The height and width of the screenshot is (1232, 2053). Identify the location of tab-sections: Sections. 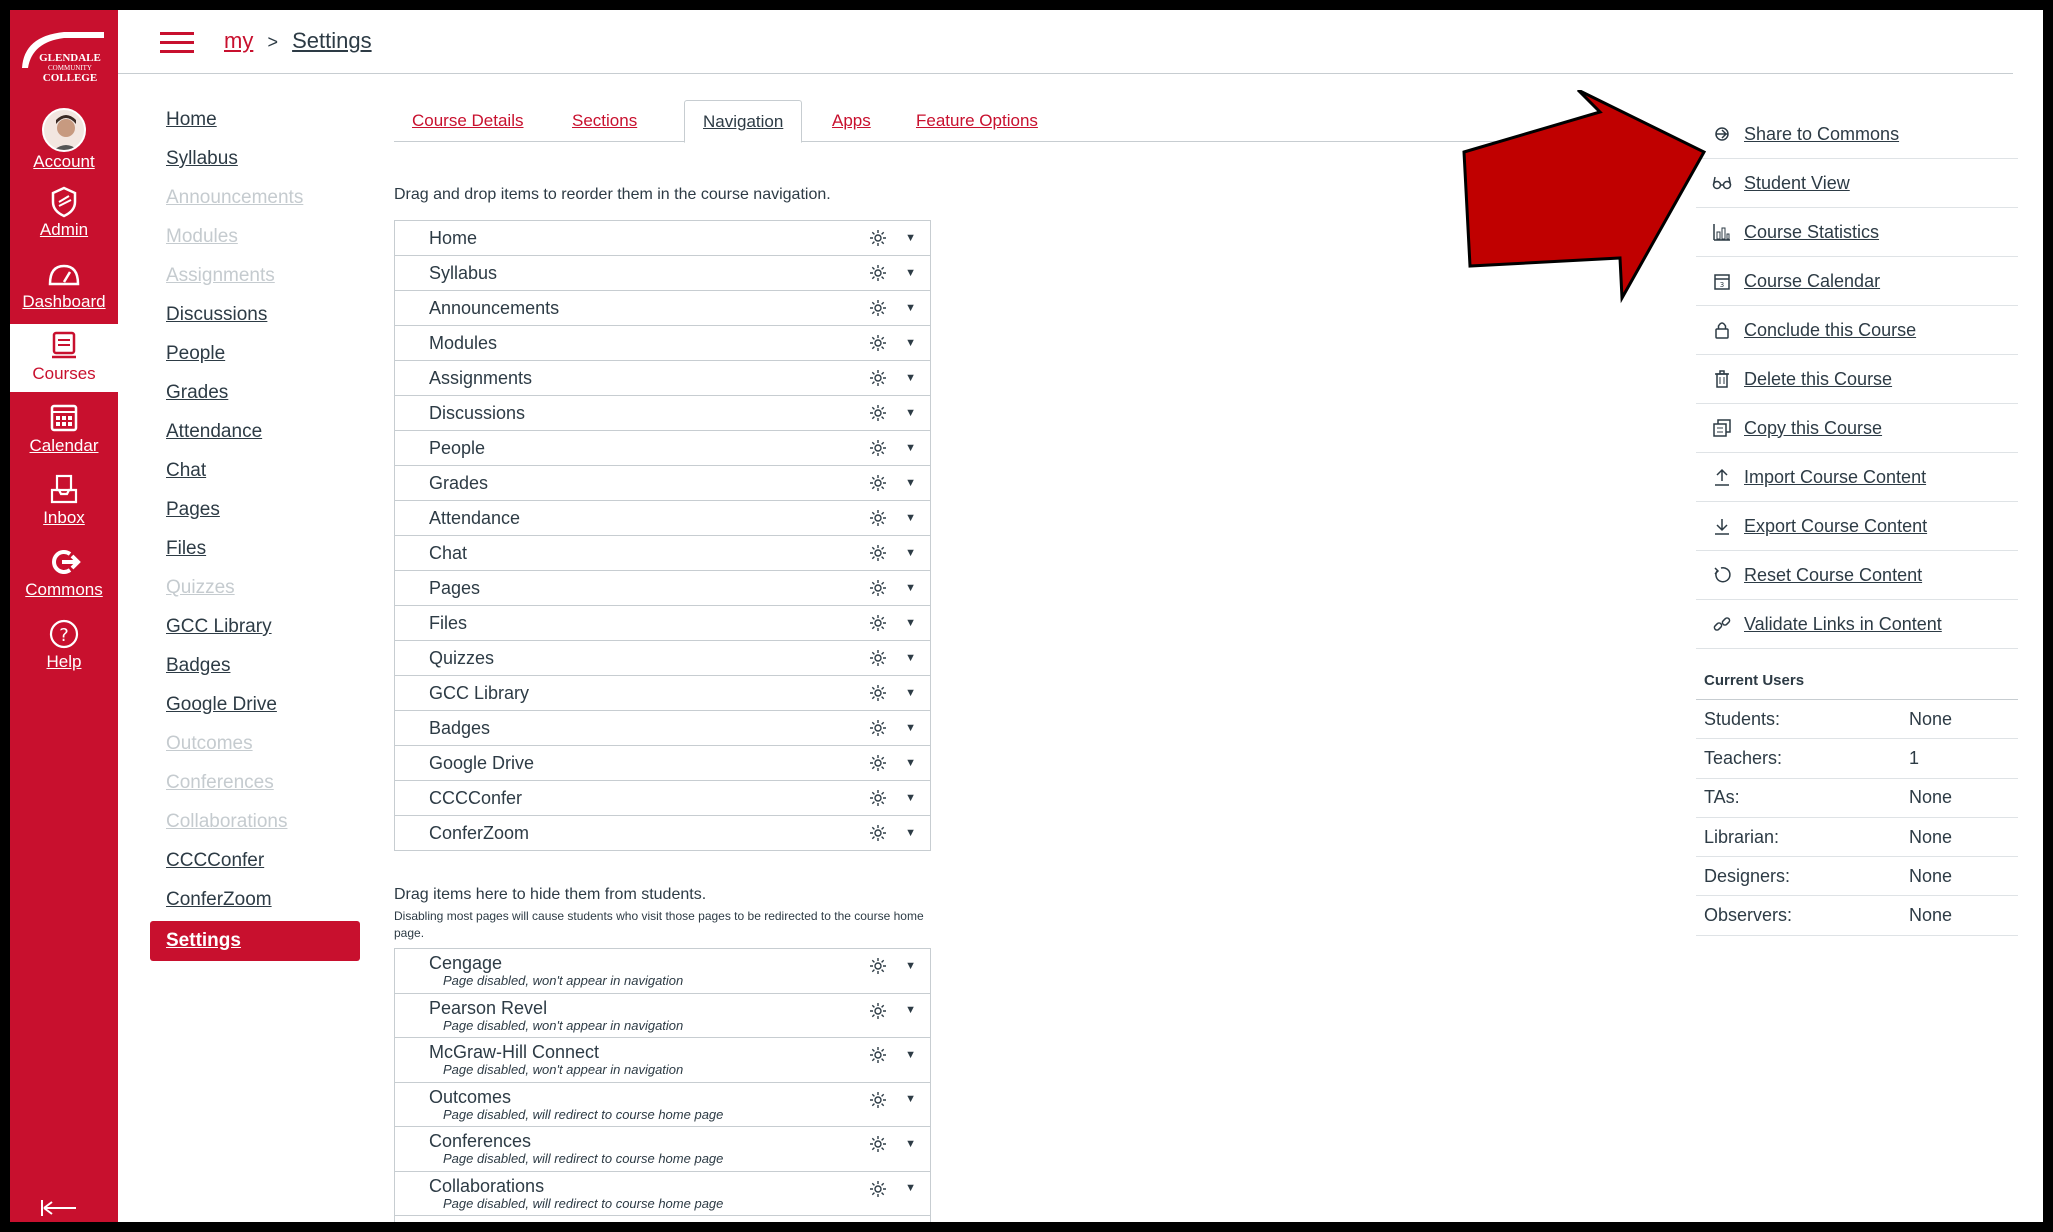
(604, 121).